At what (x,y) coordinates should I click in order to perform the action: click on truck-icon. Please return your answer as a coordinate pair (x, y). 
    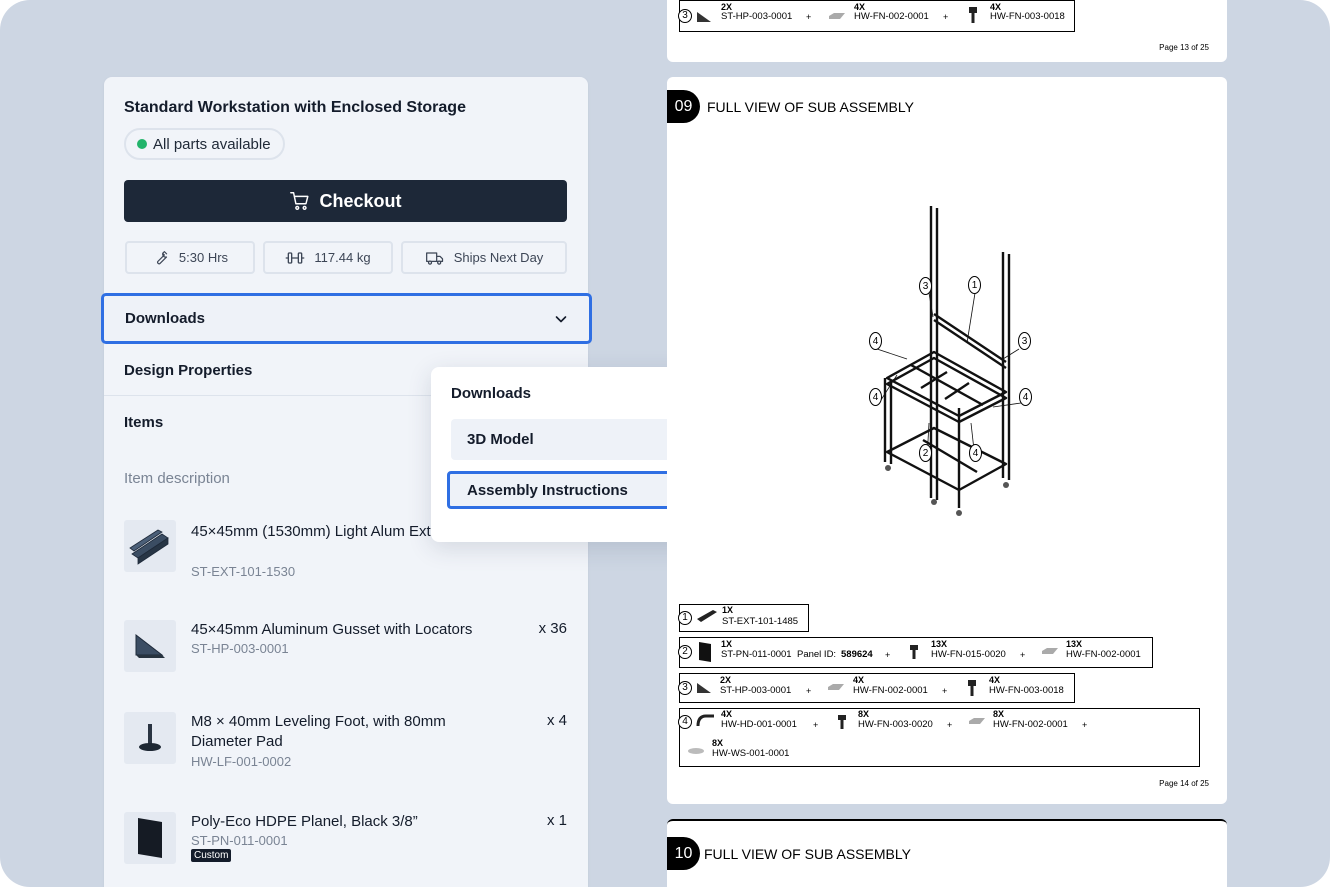
    Looking at the image, I should click on (434, 258).